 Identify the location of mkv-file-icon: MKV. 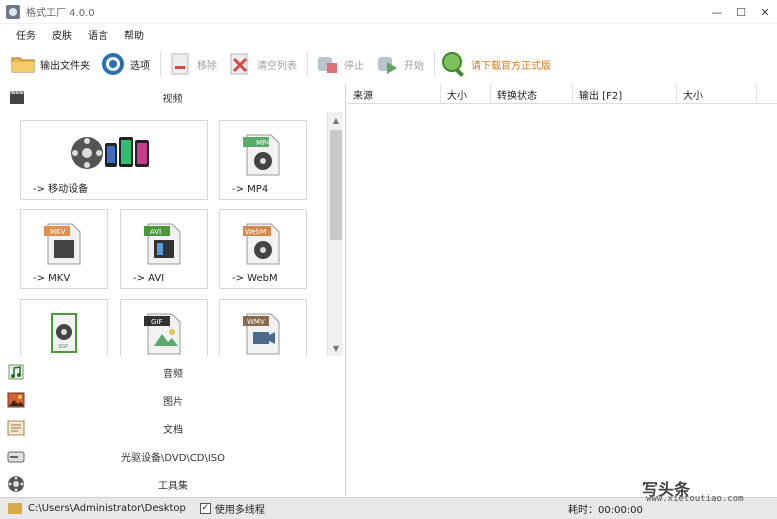
(64, 244).